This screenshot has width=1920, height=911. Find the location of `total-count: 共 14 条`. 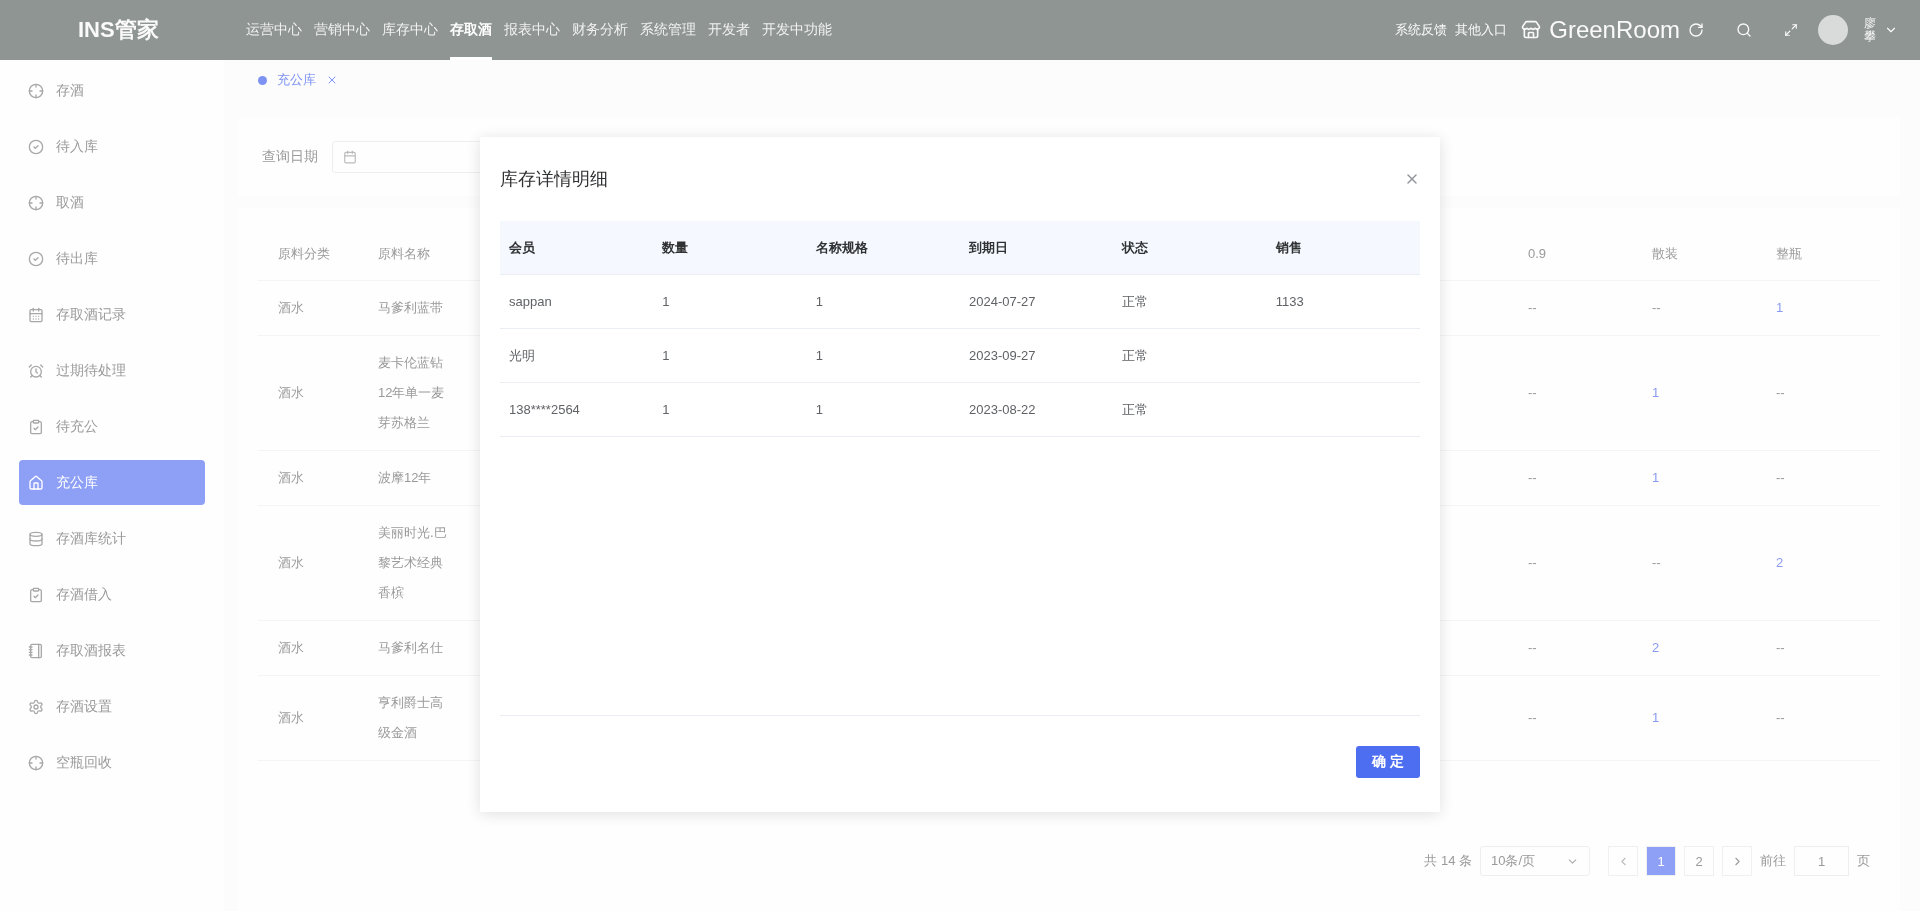

total-count: 共 14 条 is located at coordinates (1448, 861).